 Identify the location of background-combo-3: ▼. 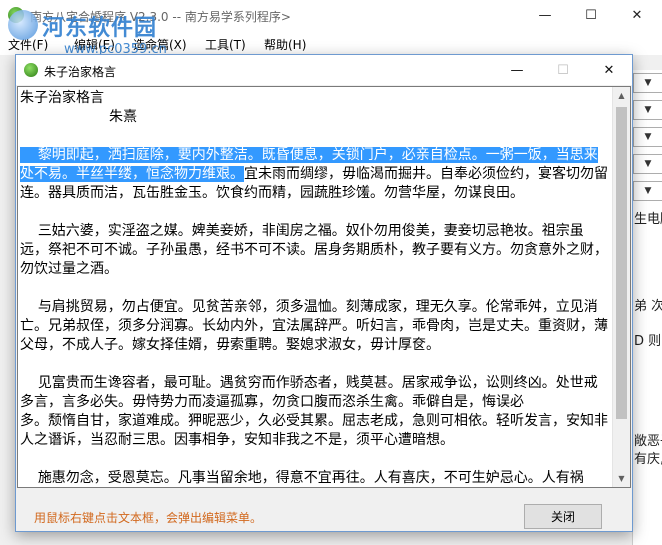
(647, 137).